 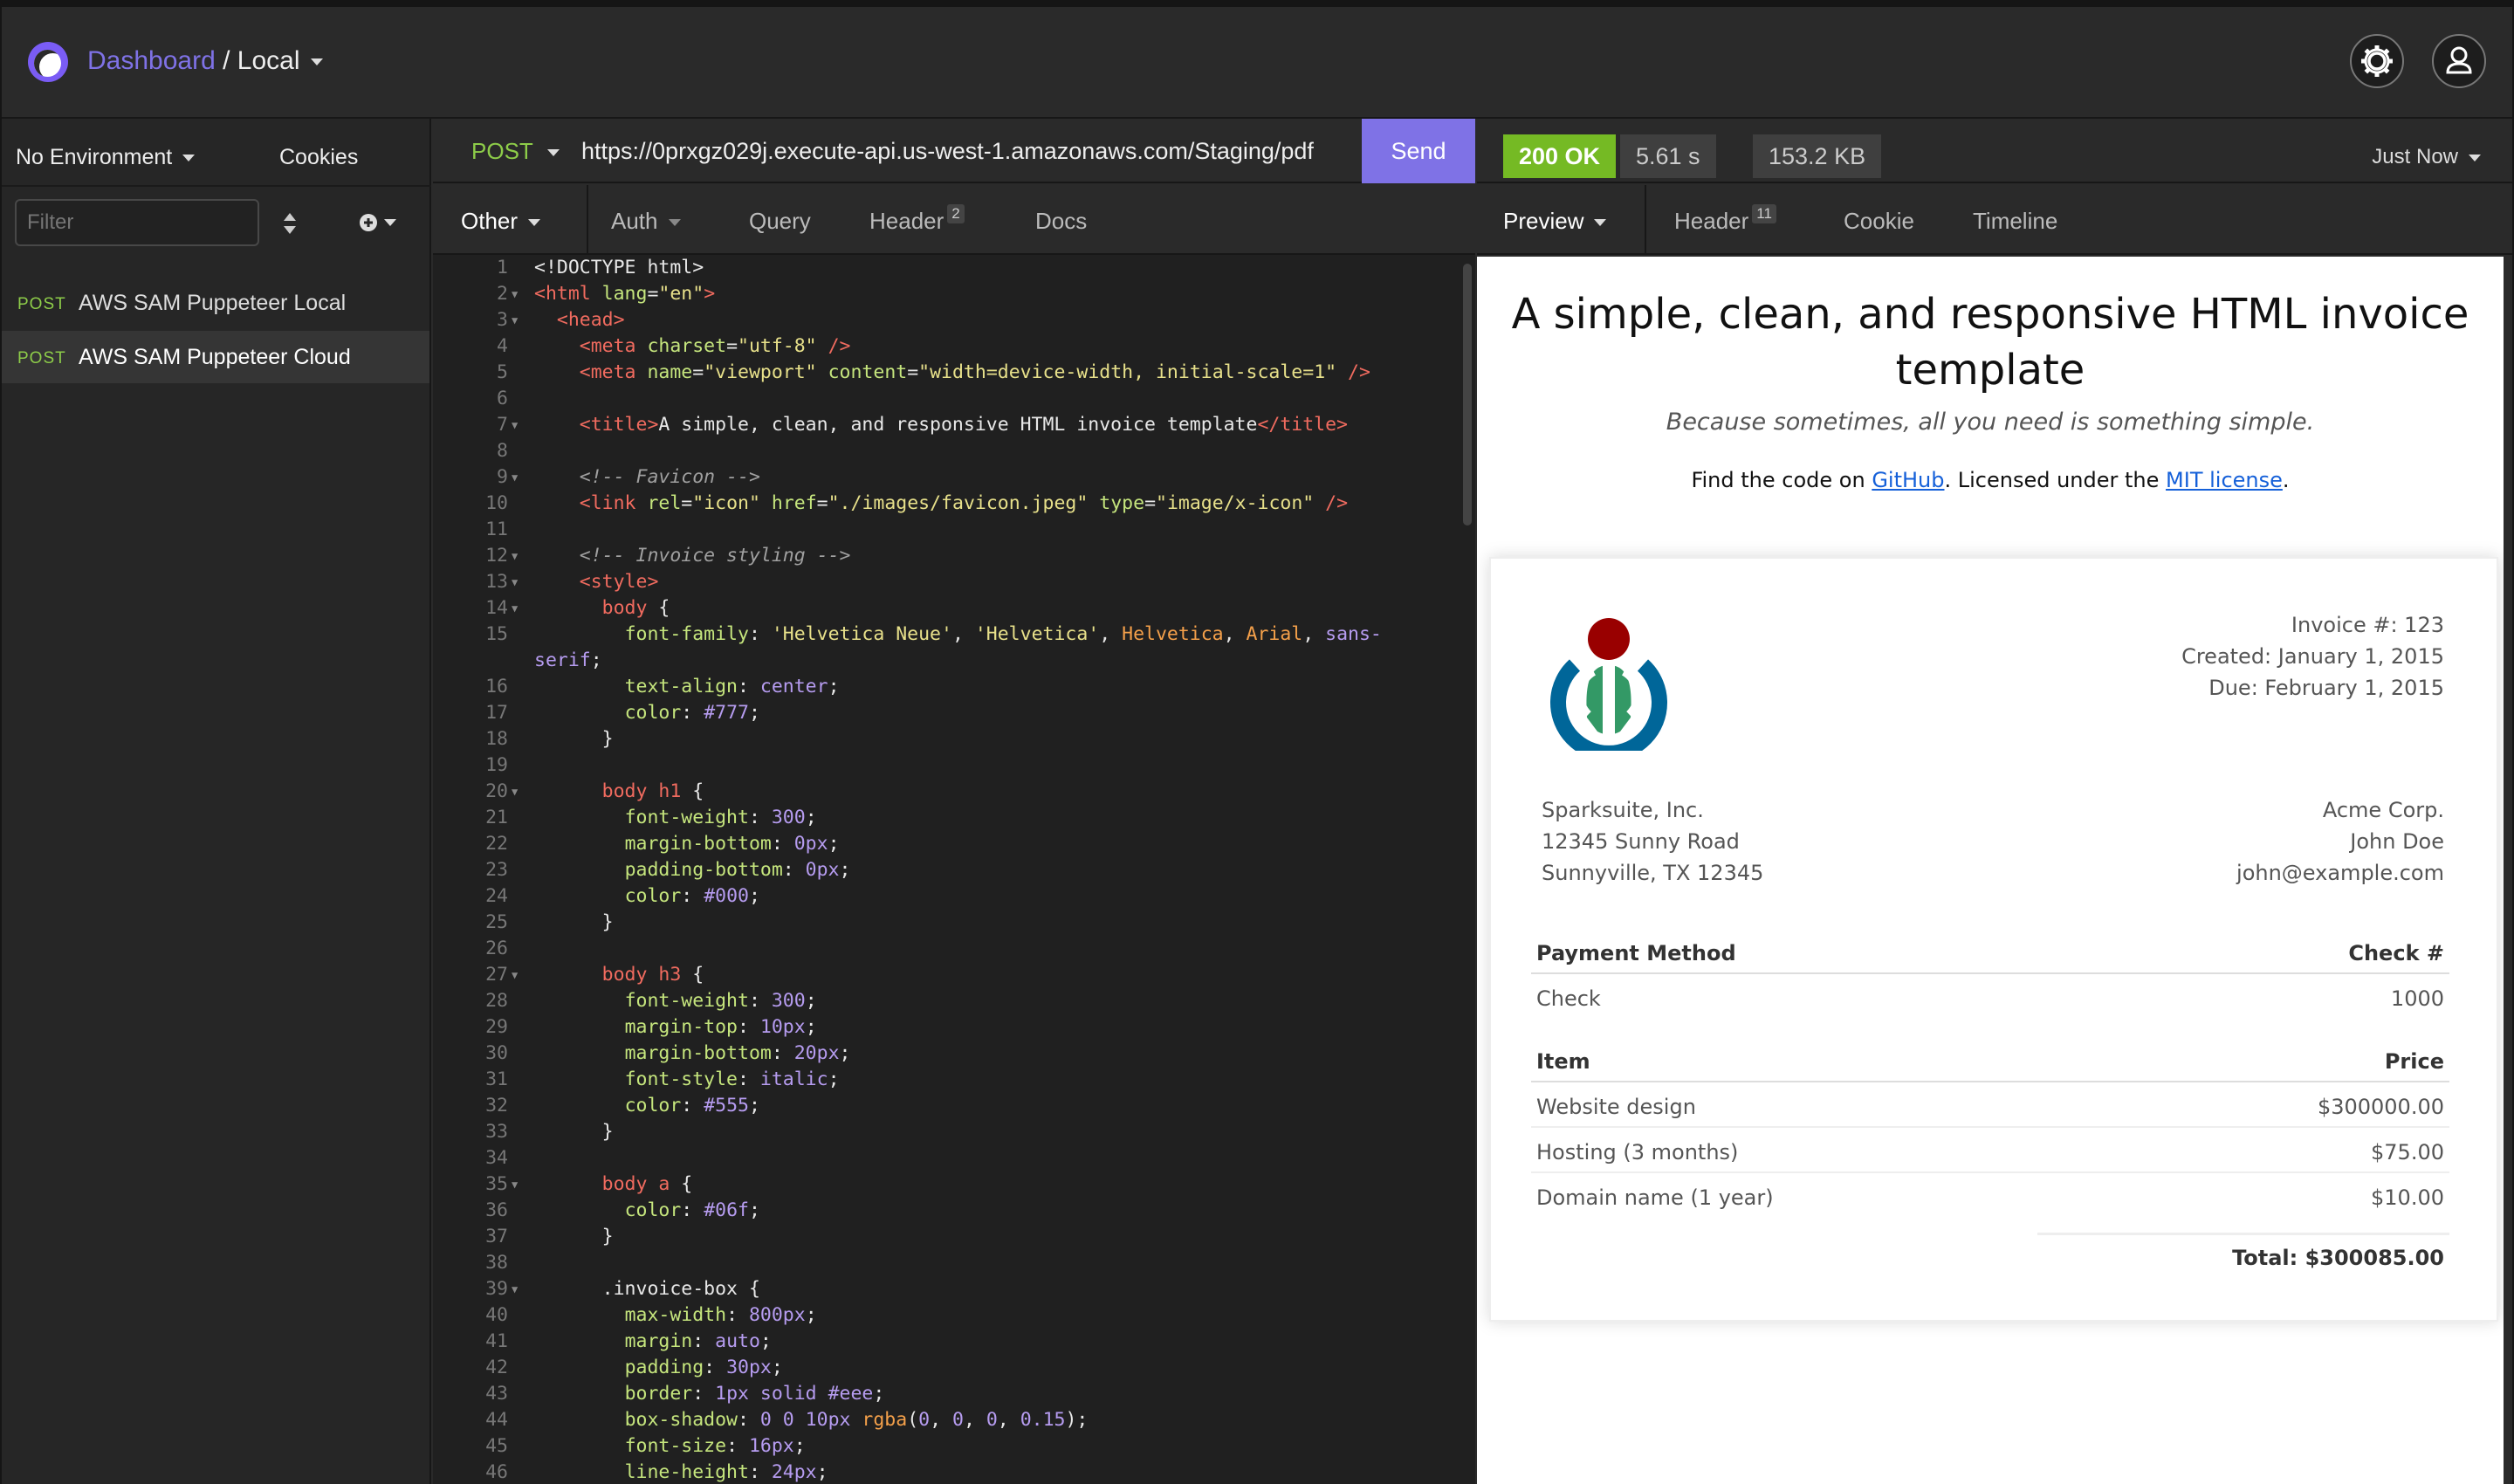 What do you see at coordinates (1990, 998) in the screenshot?
I see `table-row: Check 1000` at bounding box center [1990, 998].